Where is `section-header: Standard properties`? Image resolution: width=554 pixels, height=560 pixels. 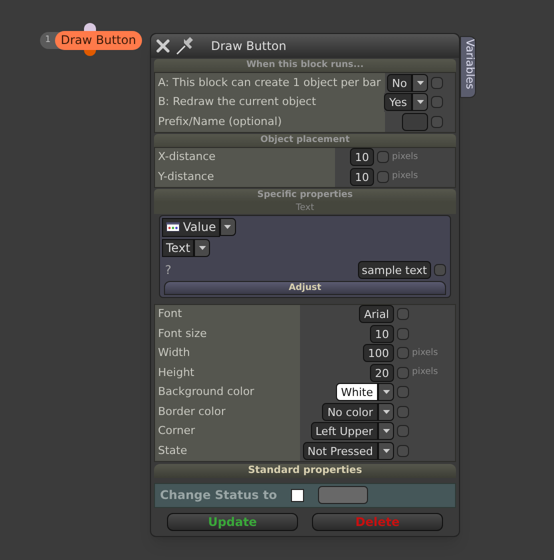
section-header: Standard properties is located at coordinates (305, 471).